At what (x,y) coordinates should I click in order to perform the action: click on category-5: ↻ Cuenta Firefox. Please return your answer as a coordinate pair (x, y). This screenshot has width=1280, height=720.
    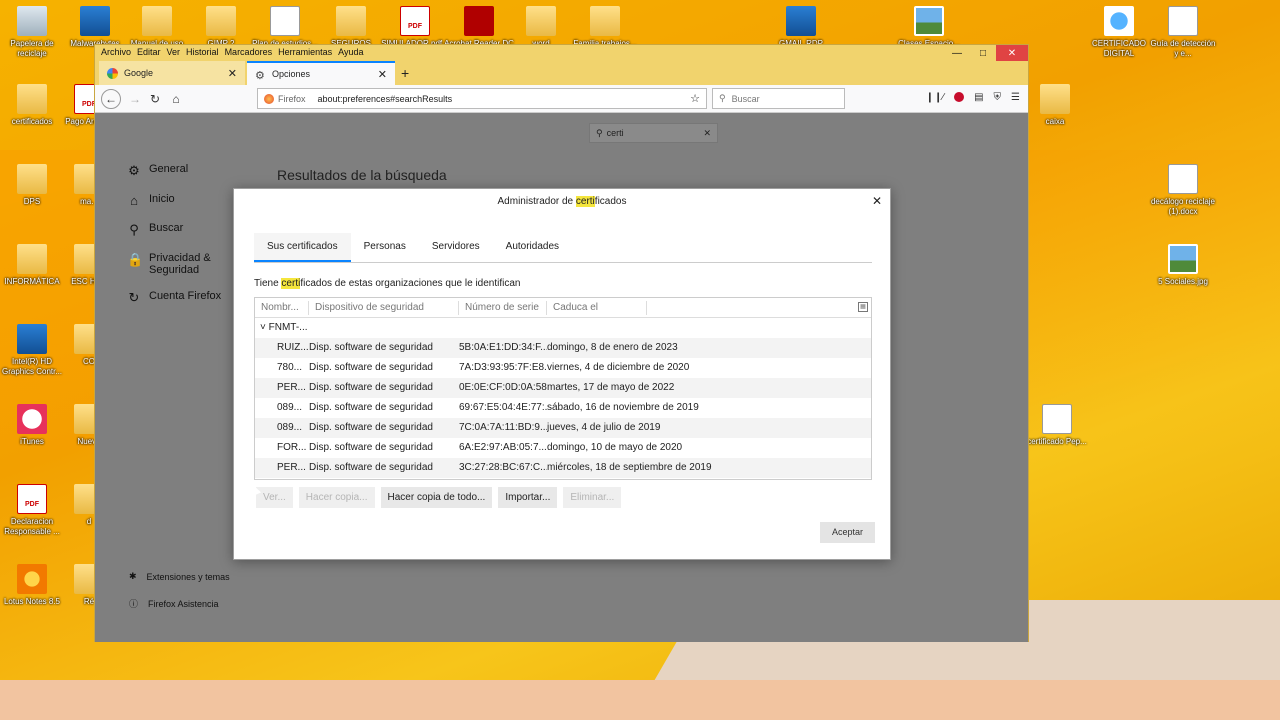
    Looking at the image, I should click on (177, 298).